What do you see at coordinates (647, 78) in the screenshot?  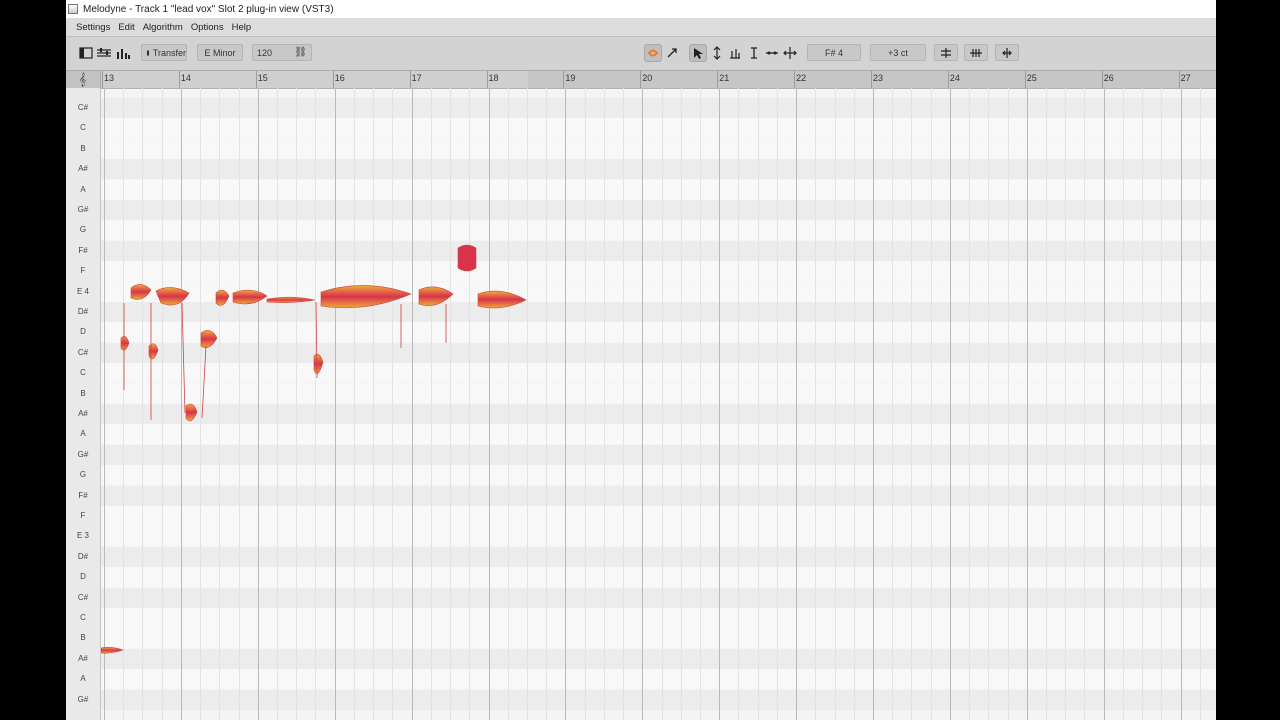 I see `ruler-bar-number: 20` at bounding box center [647, 78].